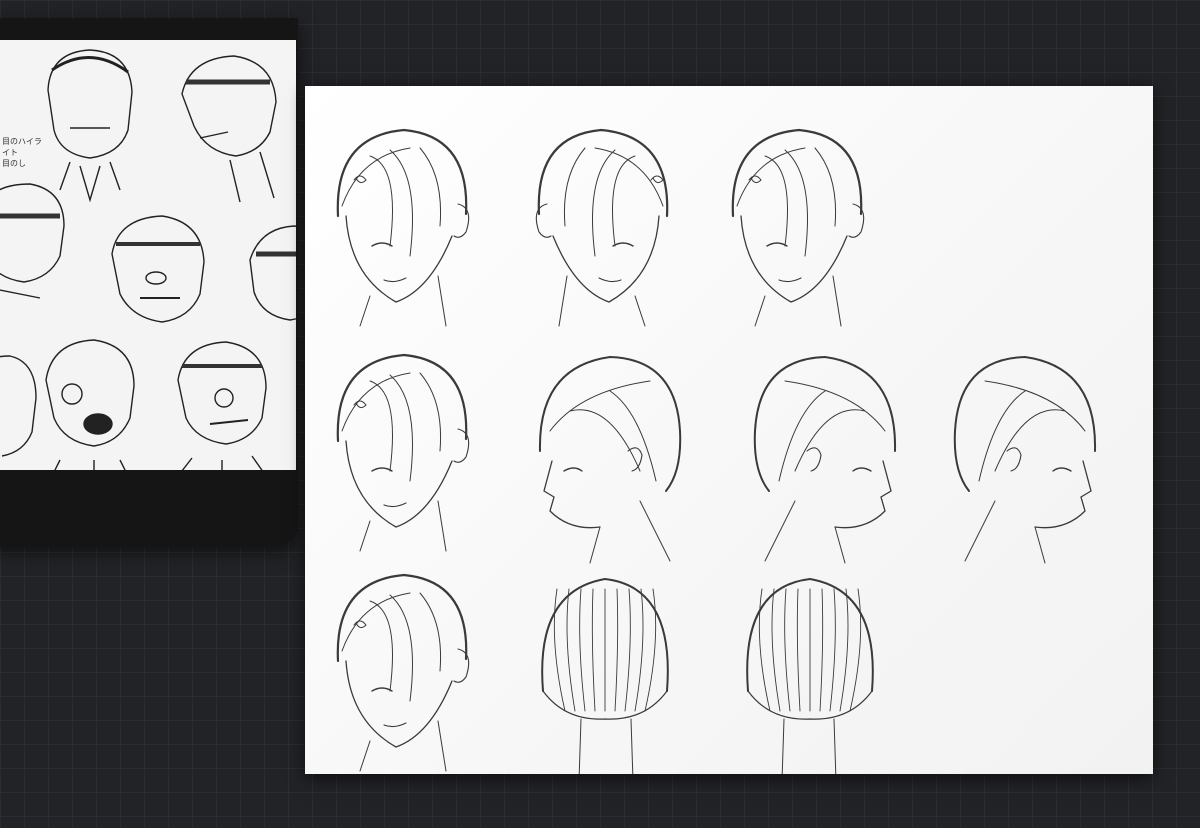  I want to click on reference-sketches, so click(148, 259).